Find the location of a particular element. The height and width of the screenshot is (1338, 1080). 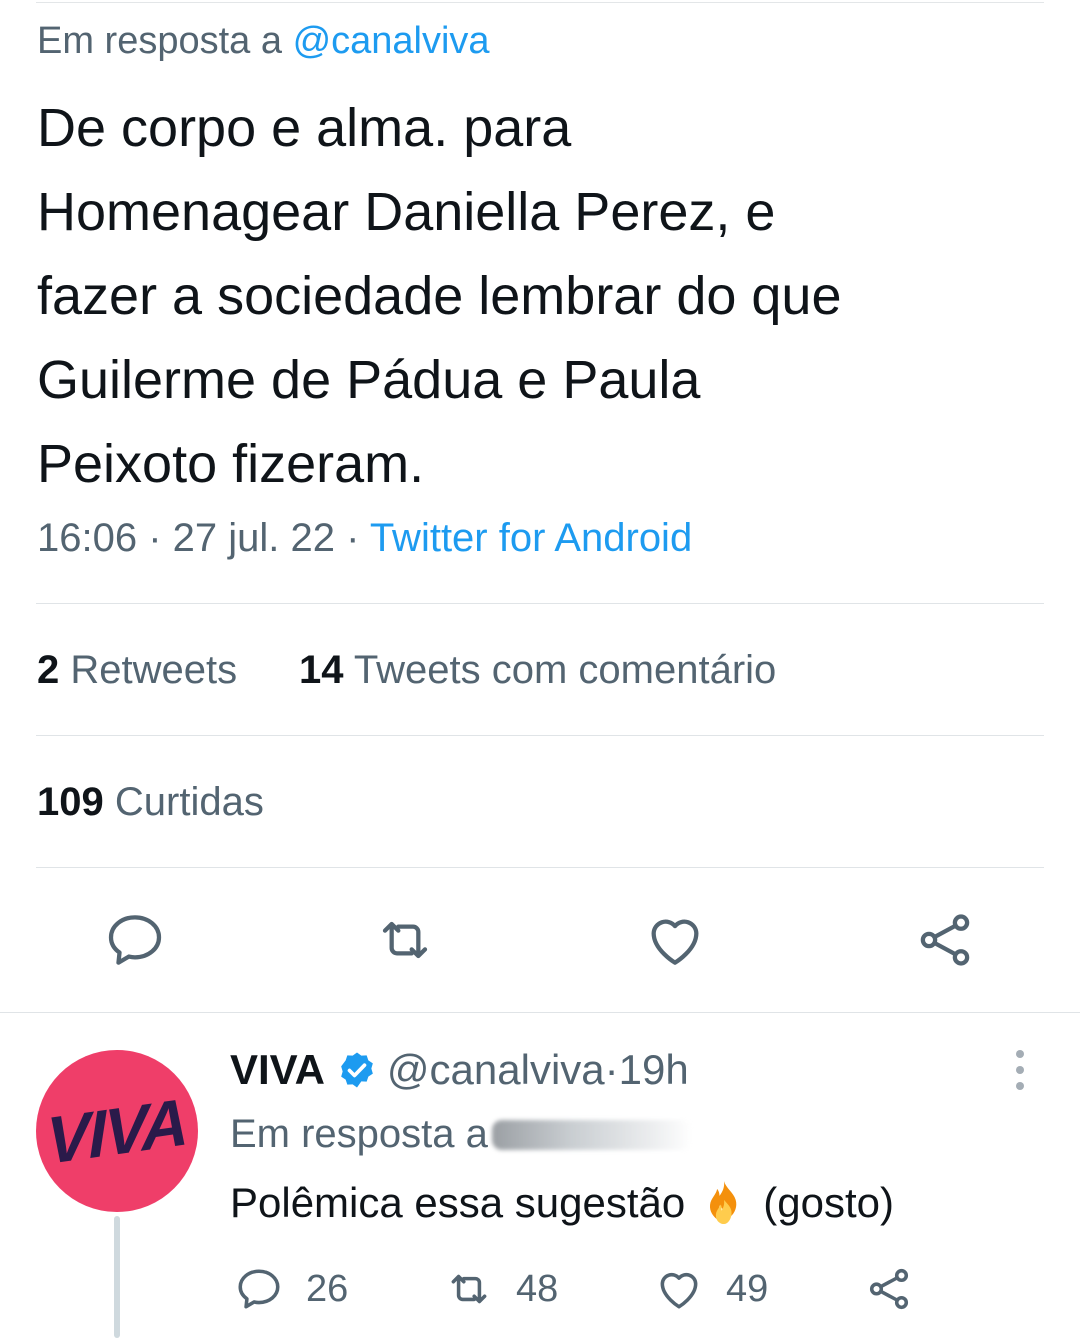

reply-share-button is located at coordinates (900, 1289).